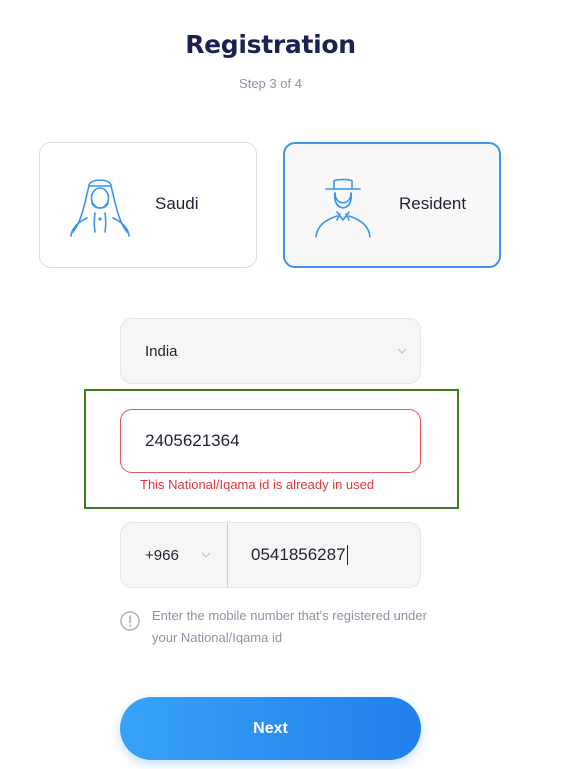 The height and width of the screenshot is (769, 564). What do you see at coordinates (162, 555) in the screenshot?
I see `country-code-value: +966` at bounding box center [162, 555].